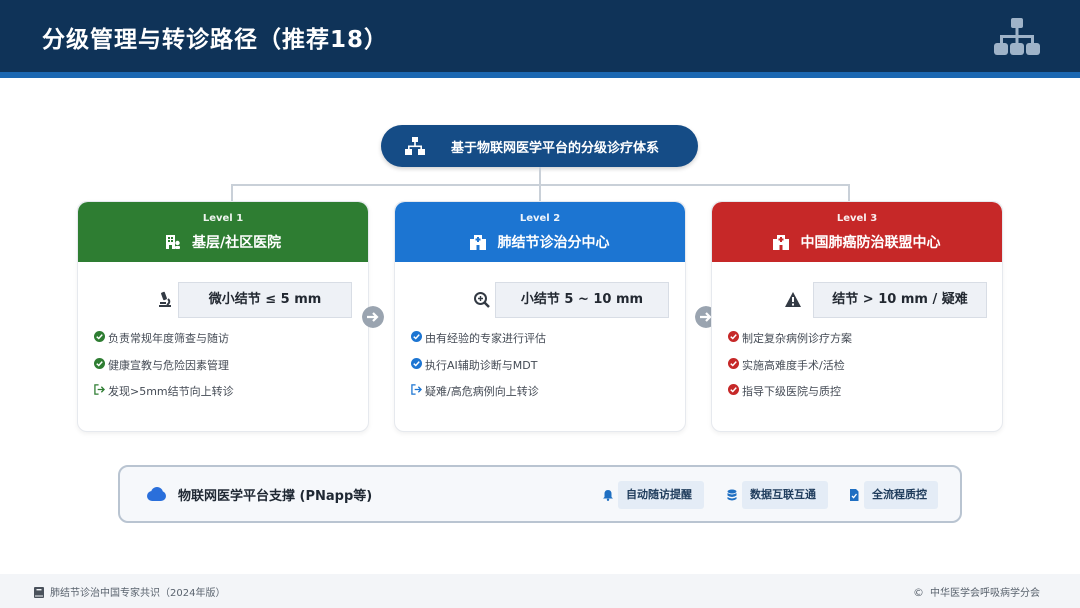 The image size is (1080, 608). I want to click on item-text: 疑难/高危病例向上转诊, so click(482, 391).